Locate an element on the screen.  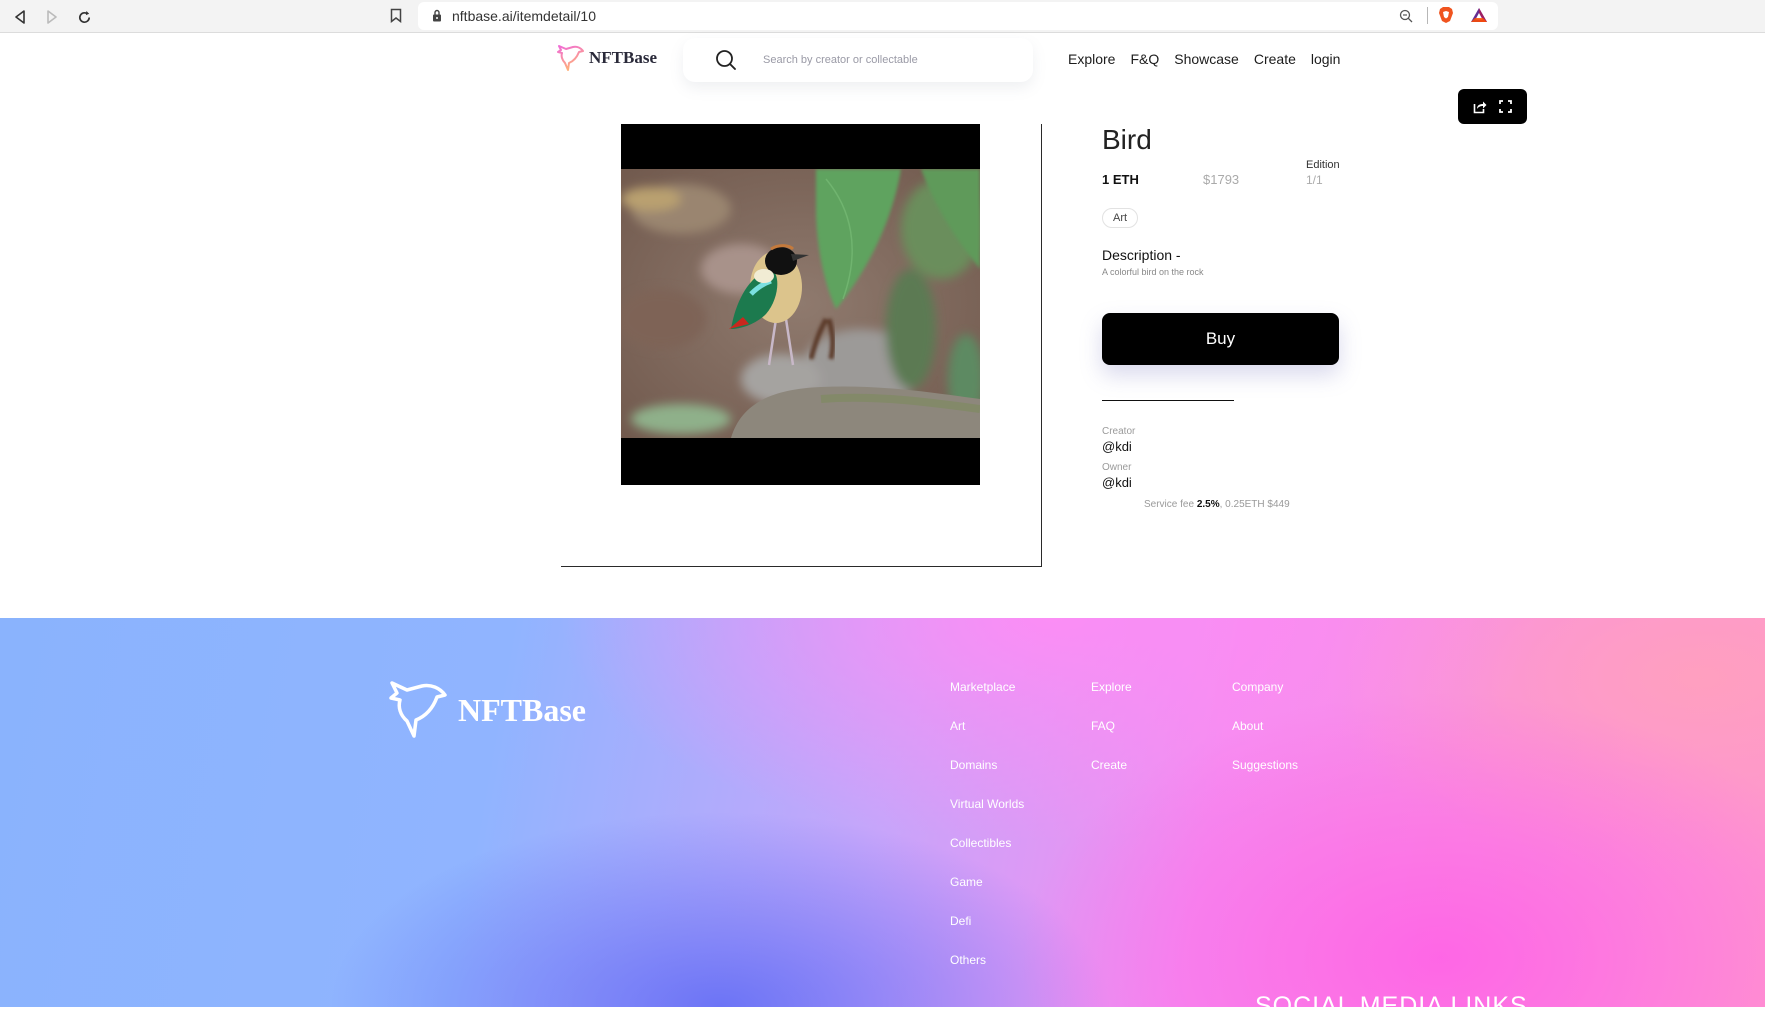
social-media-heading: SOCIAL MEDIA LINKS is located at coordinates (1391, 999).